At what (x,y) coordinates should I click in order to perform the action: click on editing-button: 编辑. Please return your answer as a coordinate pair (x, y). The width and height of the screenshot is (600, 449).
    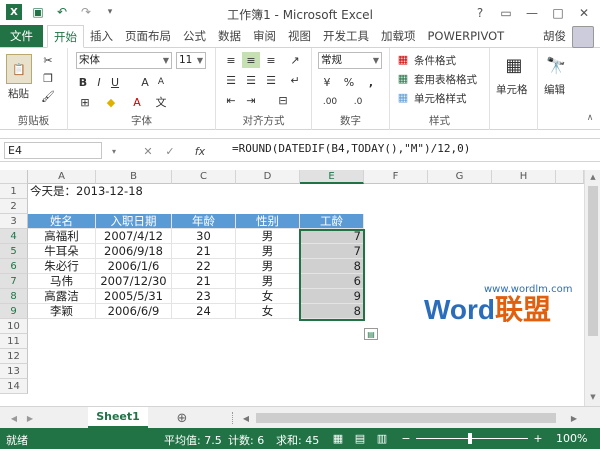
    Looking at the image, I should click on (554, 89).